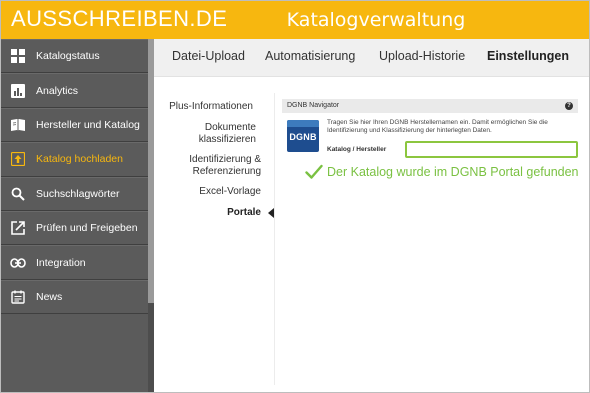  I want to click on book-icon, so click(18, 125).